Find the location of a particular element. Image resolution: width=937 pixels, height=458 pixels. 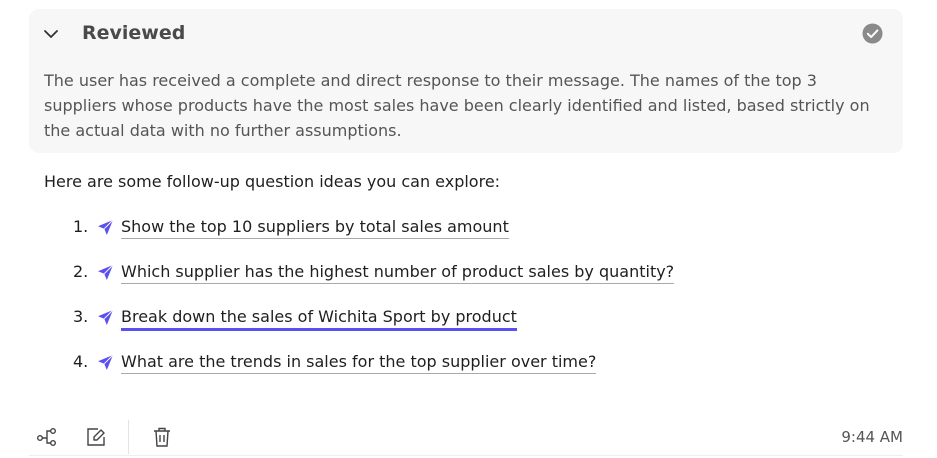

chevron-down-icon is located at coordinates (51, 34).